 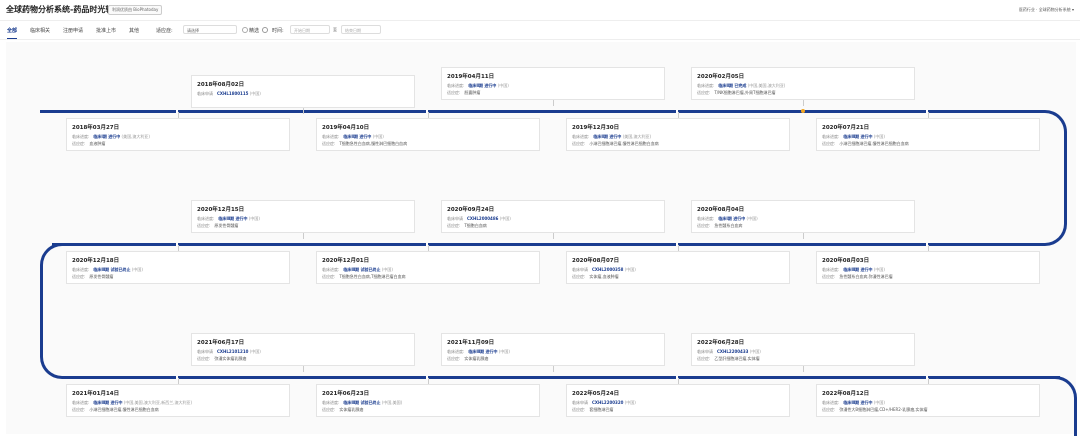 I want to click on card-date: 2021年06月17日, so click(x=221, y=343).